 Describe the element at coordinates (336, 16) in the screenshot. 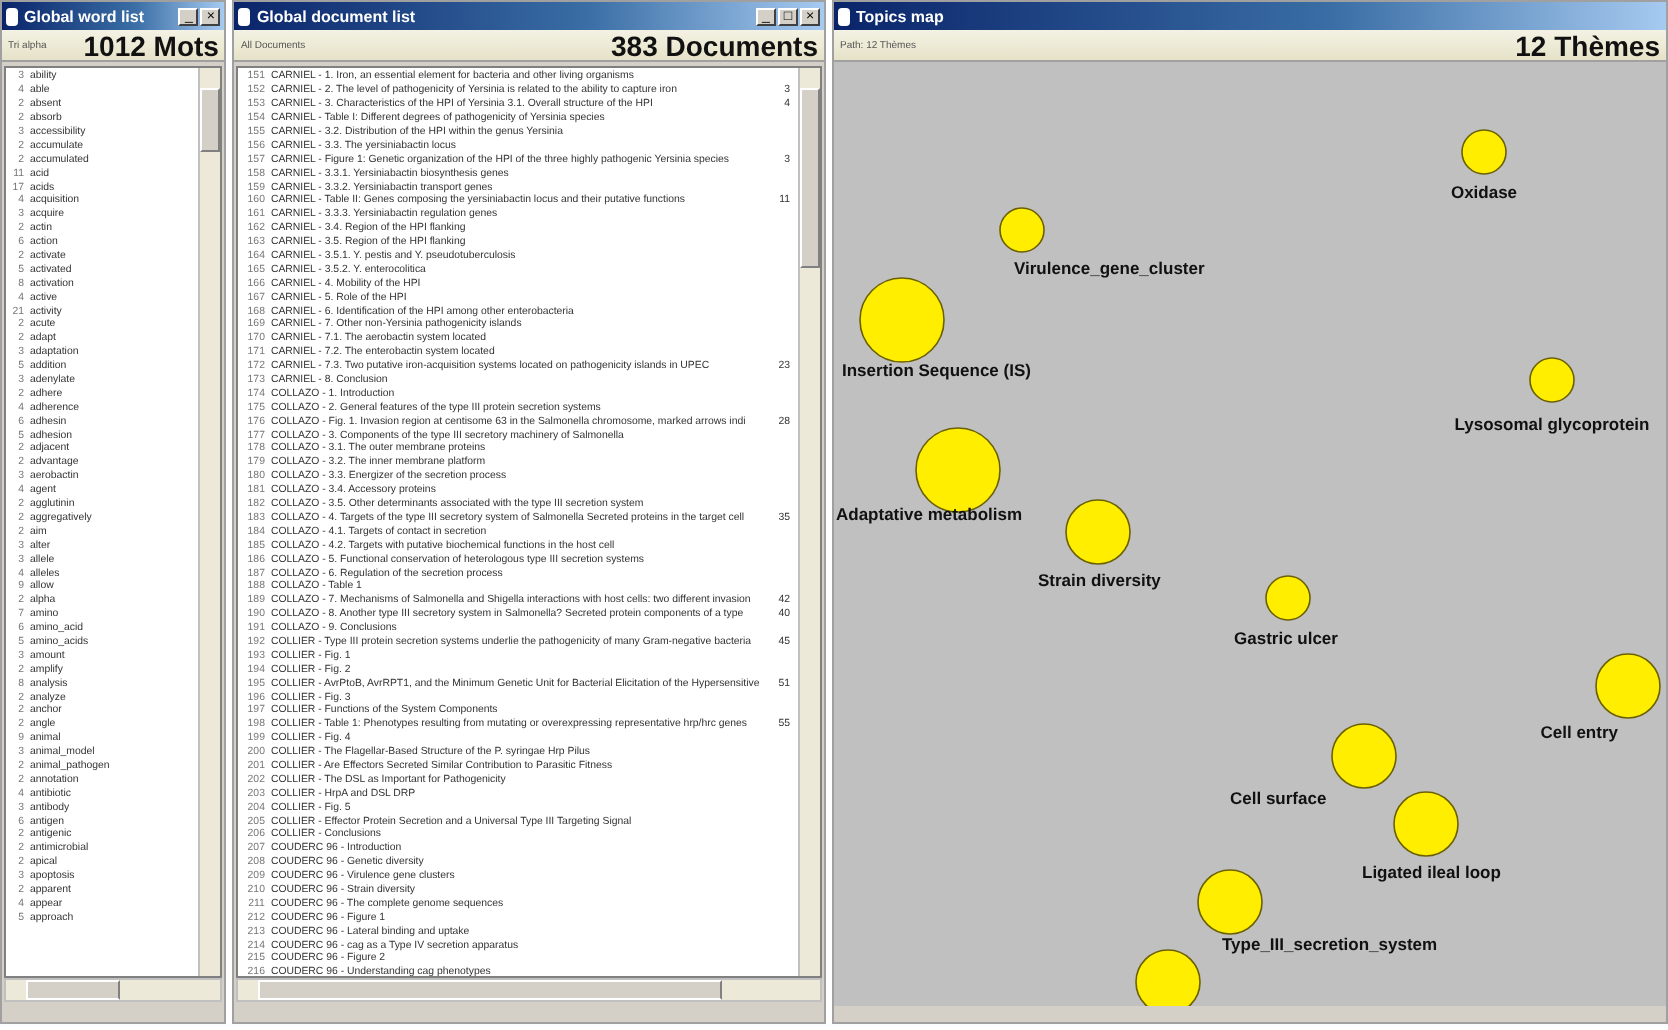

I see `window-title: Global document list` at that location.